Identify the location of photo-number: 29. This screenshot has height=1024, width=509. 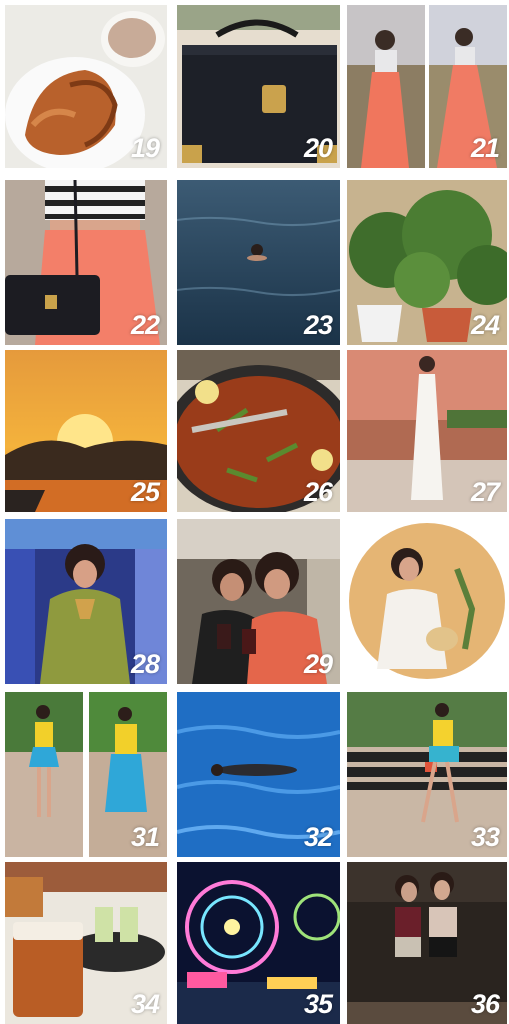
(318, 664).